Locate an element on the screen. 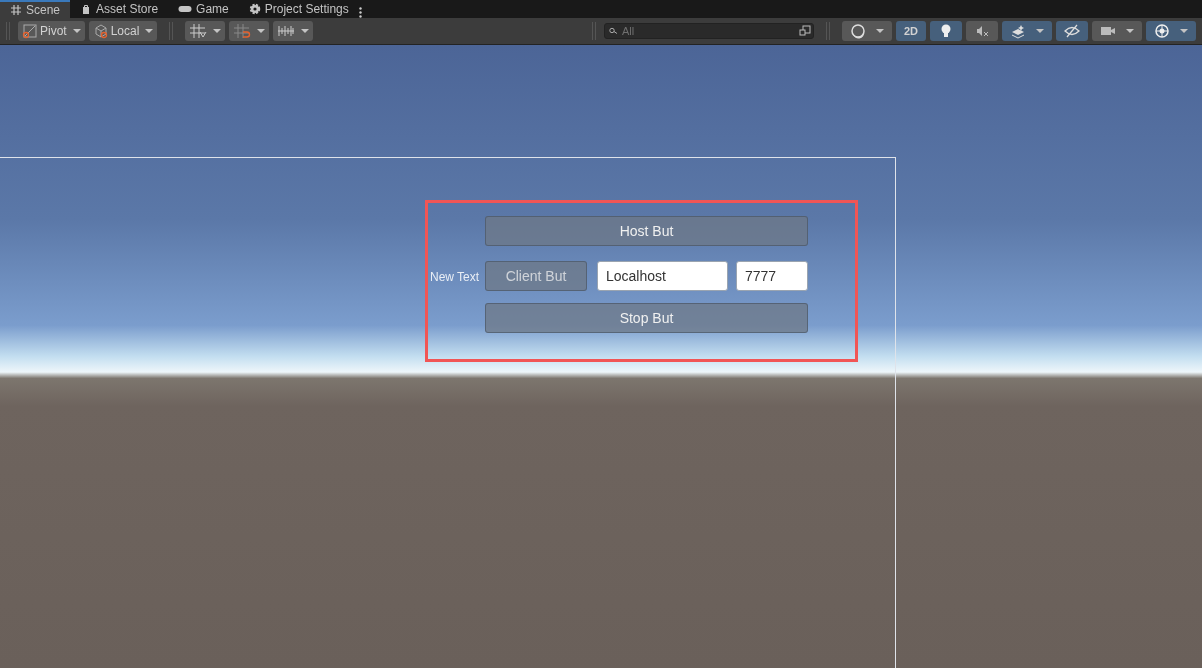  tab: Game is located at coordinates (203, 9).